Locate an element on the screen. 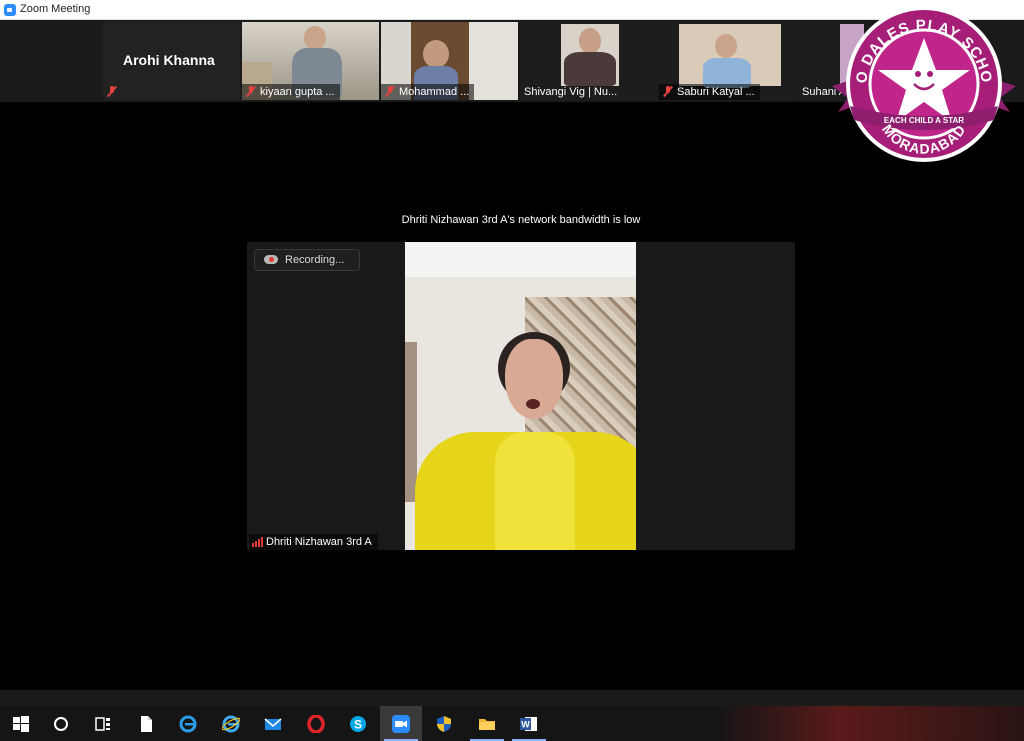 Image resolution: width=1024 pixels, height=741 pixels. svg-text: W is located at coordinates (525, 724).